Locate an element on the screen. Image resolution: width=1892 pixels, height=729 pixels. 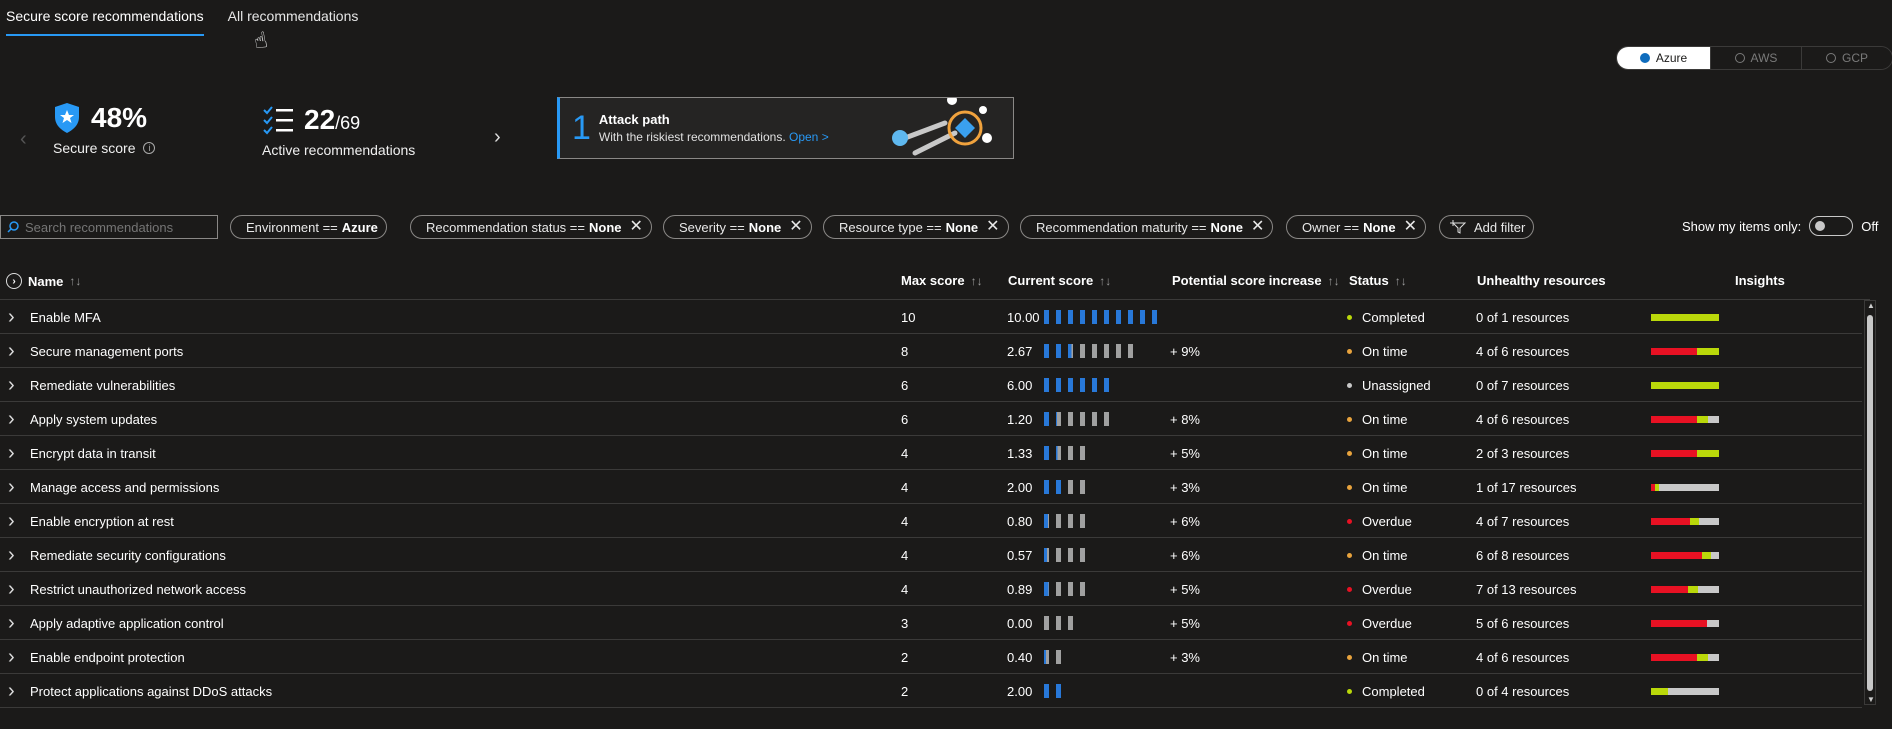
table-scrollbar: ▲ ▼ is located at coordinates (1870, 502).